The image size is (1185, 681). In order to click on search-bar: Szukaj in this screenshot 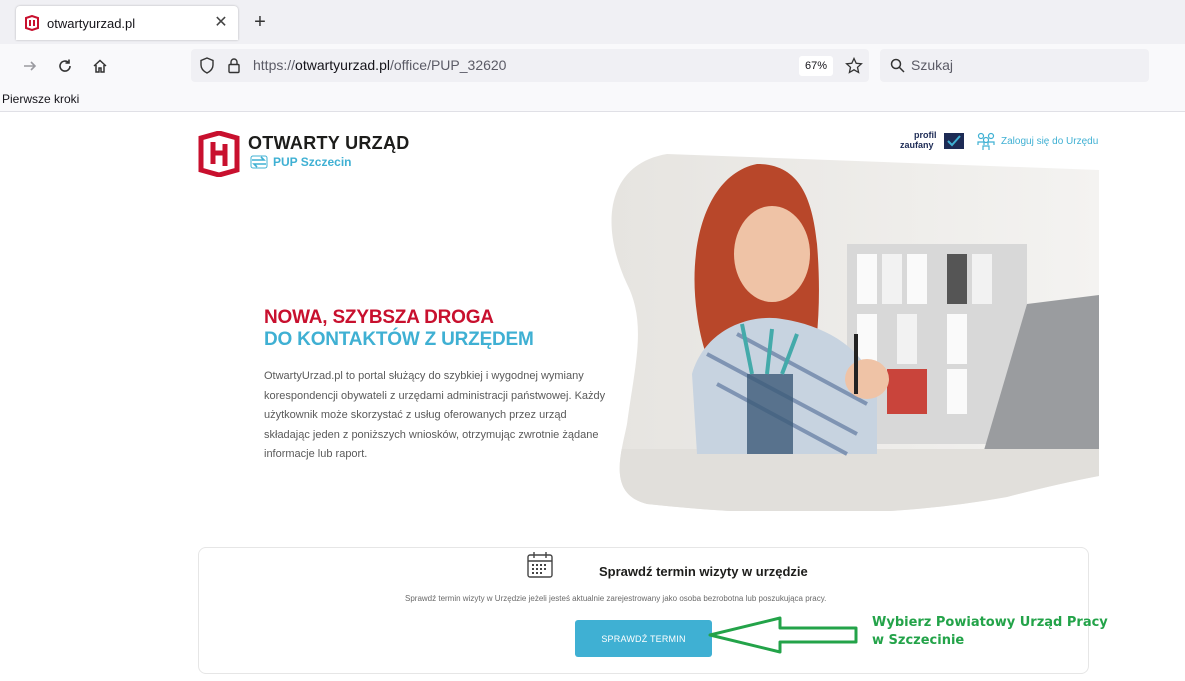, I will do `click(1014, 65)`.